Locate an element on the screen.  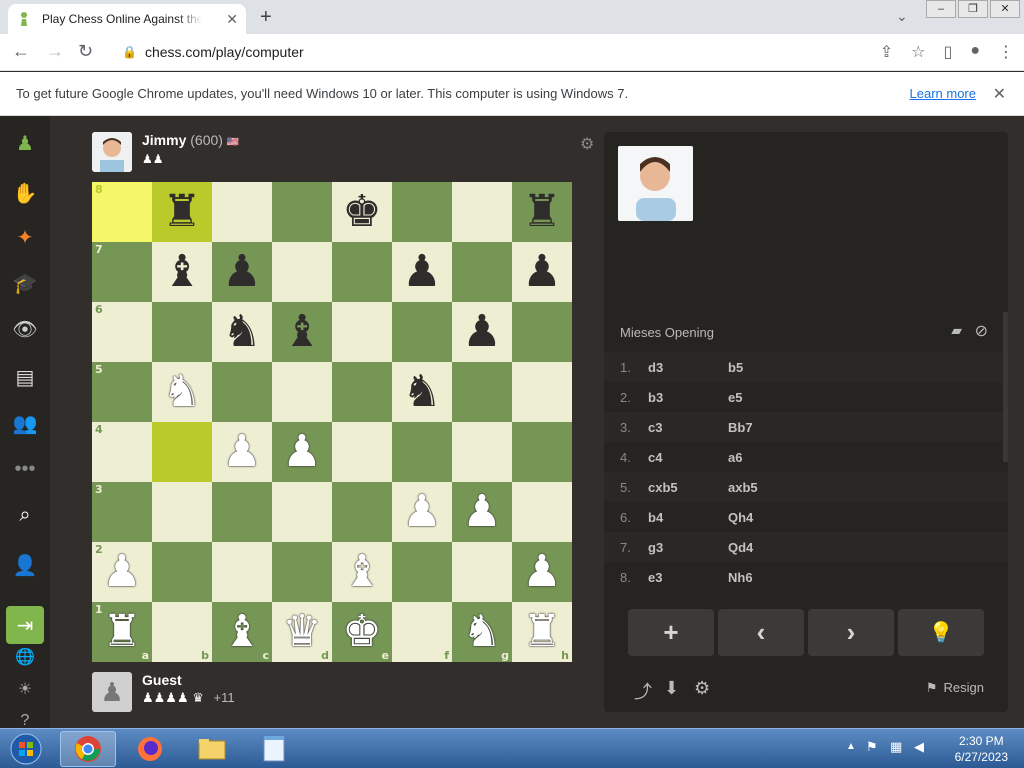
black-move: Bb7 is located at coordinates (768, 427).